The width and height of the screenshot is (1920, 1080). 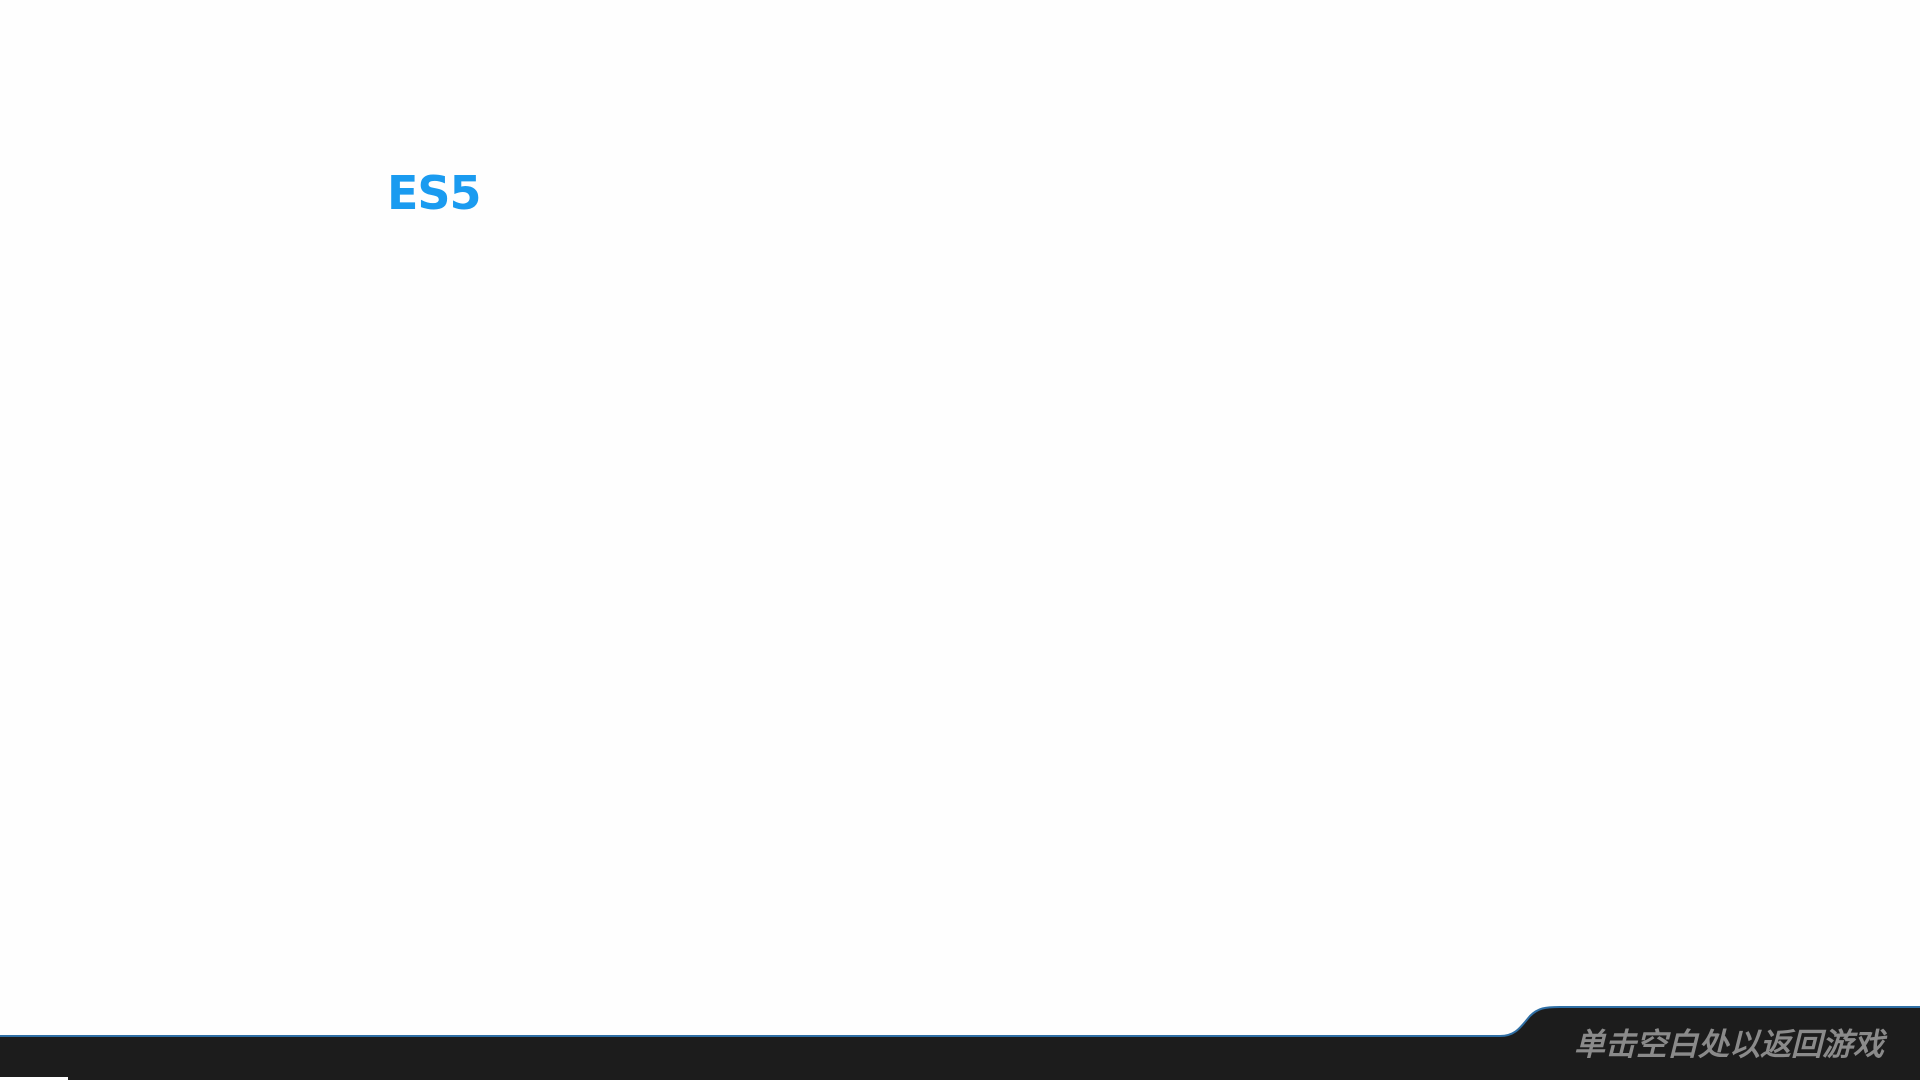 I want to click on return-to-game-hint: 单击空白处以返回游戏, so click(x=1729, y=1045).